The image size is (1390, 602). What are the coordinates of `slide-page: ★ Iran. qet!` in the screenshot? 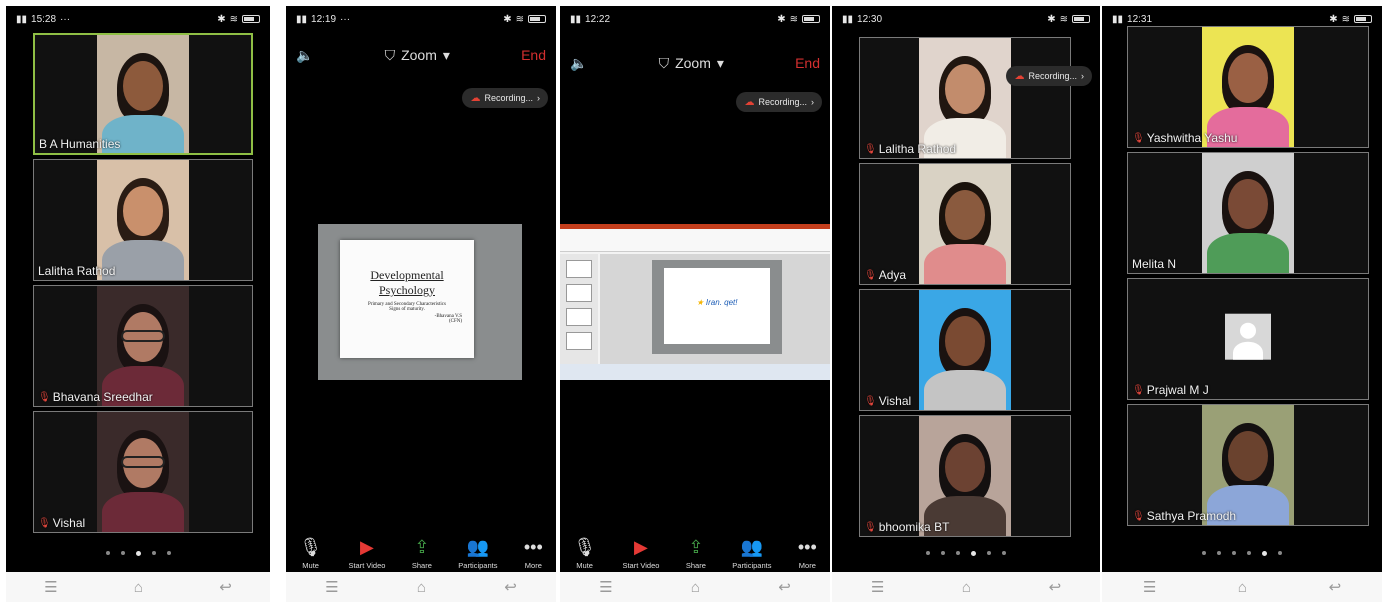 It's located at (717, 306).